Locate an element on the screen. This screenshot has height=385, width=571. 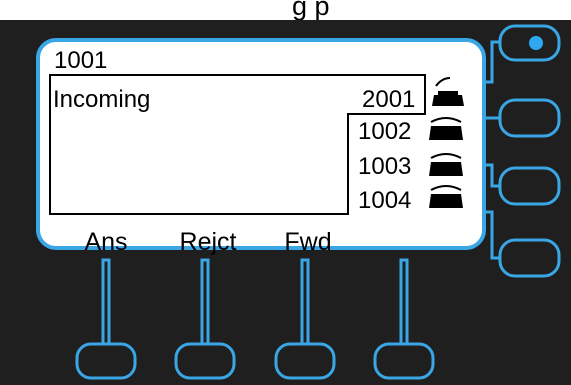
line-number-2001: 2001 is located at coordinates (389, 99).